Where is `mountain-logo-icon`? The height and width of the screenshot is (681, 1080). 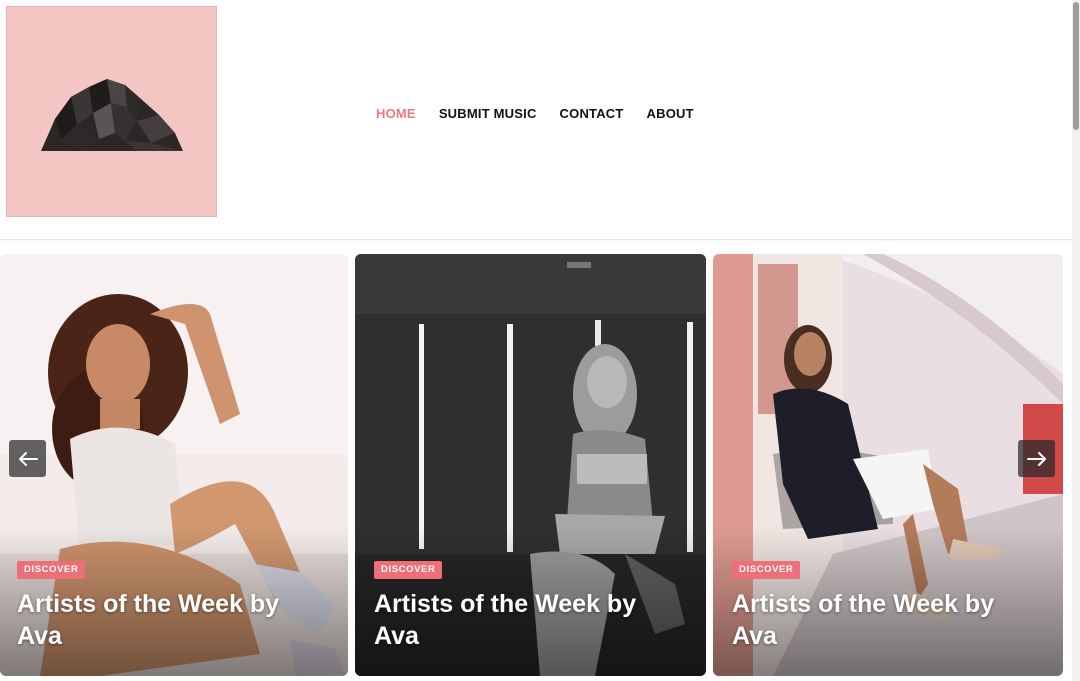
mountain-logo-icon is located at coordinates (112, 115).